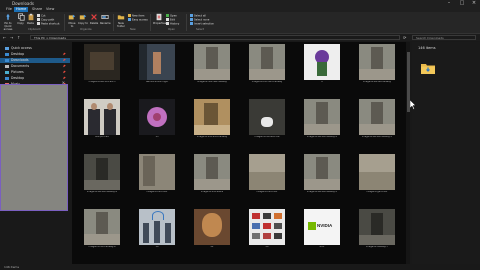 The image size is (480, 270). I want to click on paste-shortcut-icon, so click(38, 23).